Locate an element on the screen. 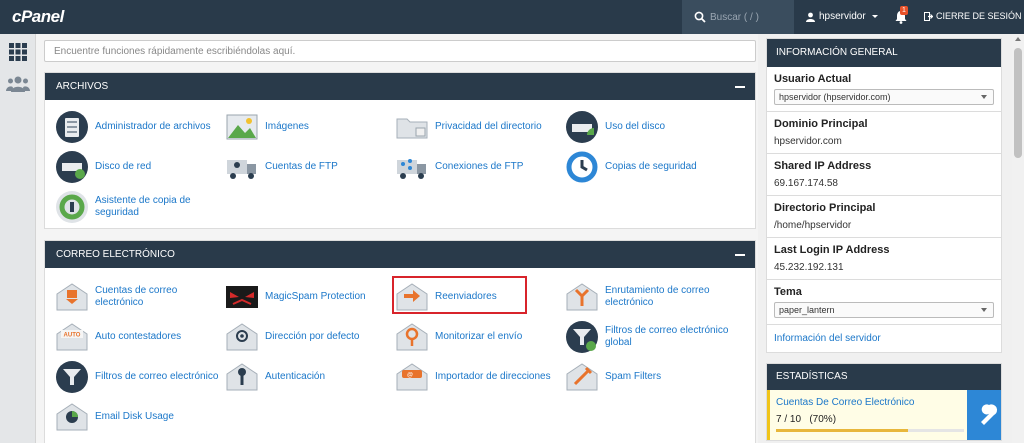 The width and height of the screenshot is (1024, 443). current-user-value: hpservidor (hpservidor.com) is located at coordinates (835, 97).